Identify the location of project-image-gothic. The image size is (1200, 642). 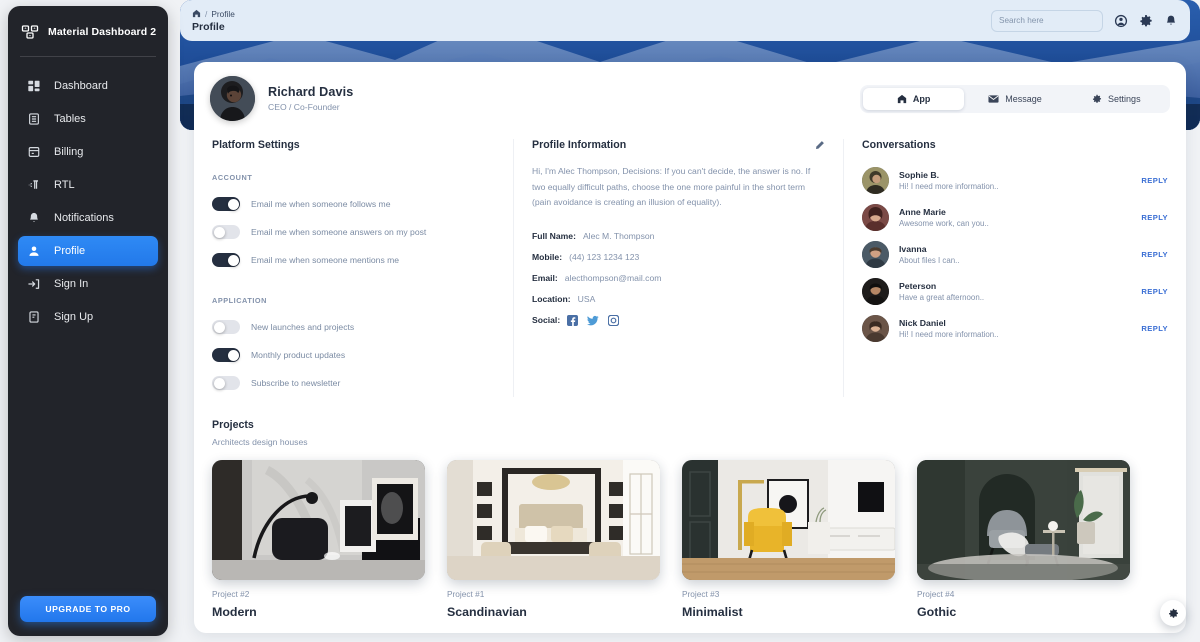
(1023, 520).